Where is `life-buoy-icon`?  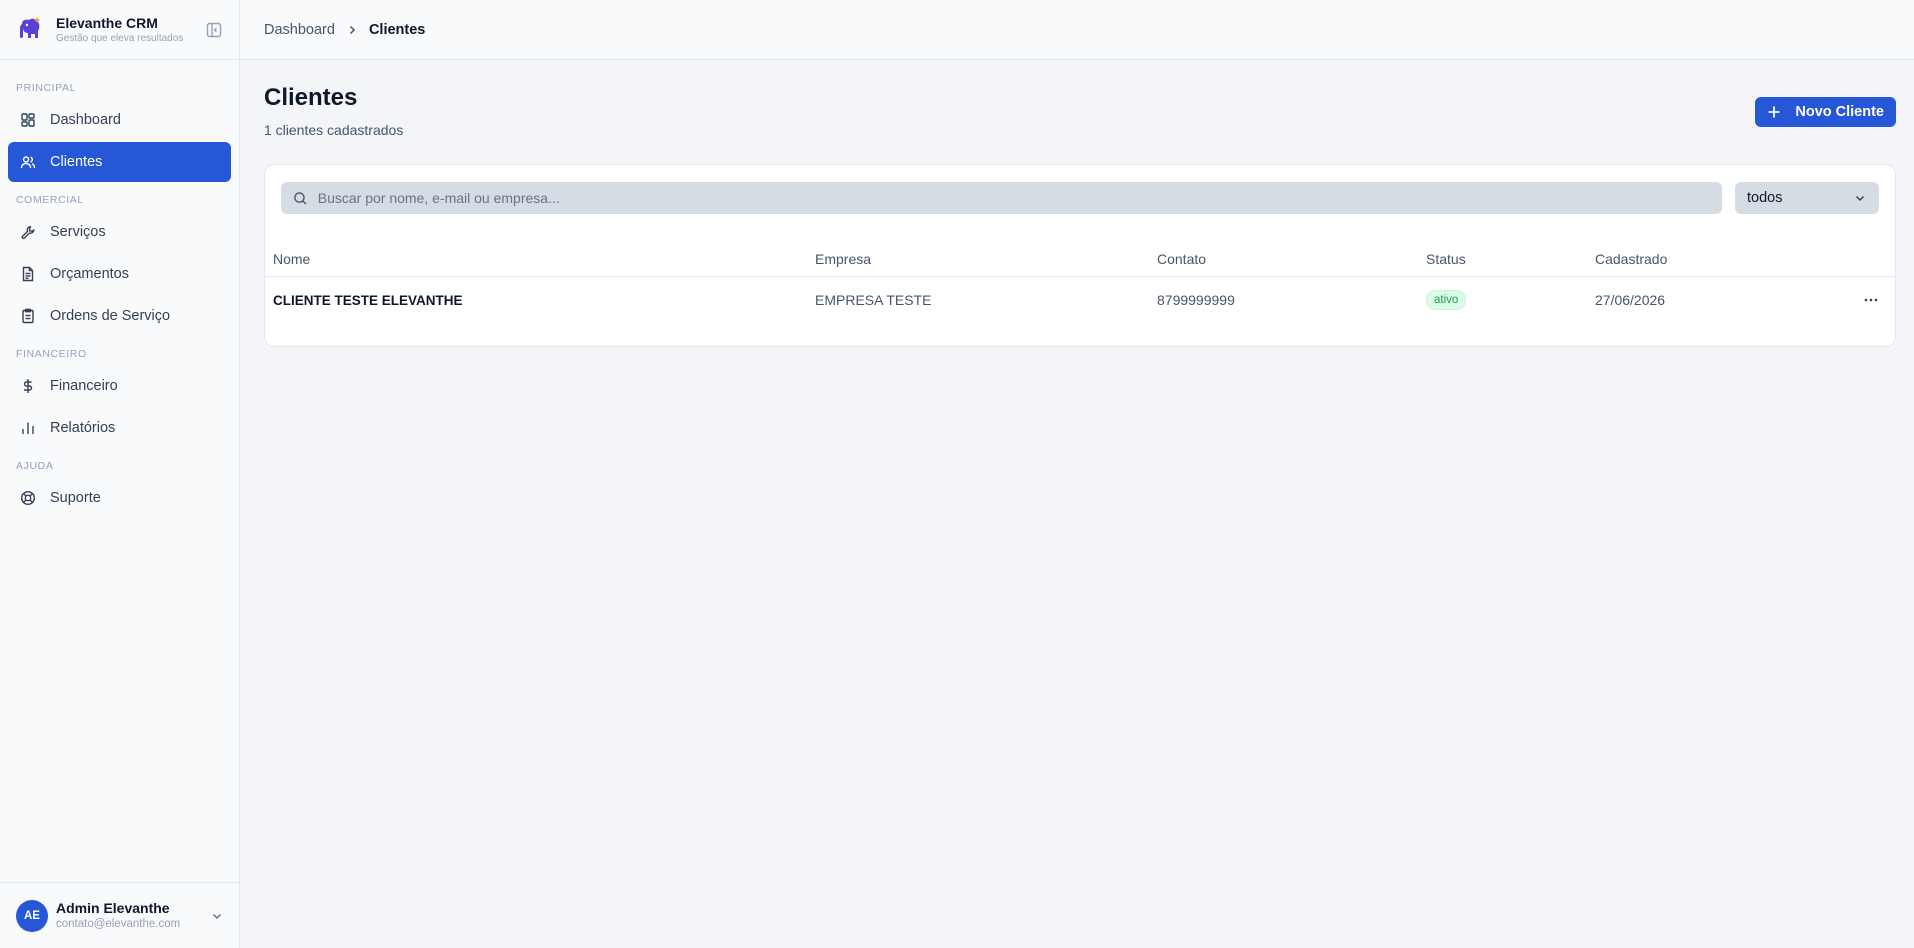
life-buoy-icon is located at coordinates (28, 498).